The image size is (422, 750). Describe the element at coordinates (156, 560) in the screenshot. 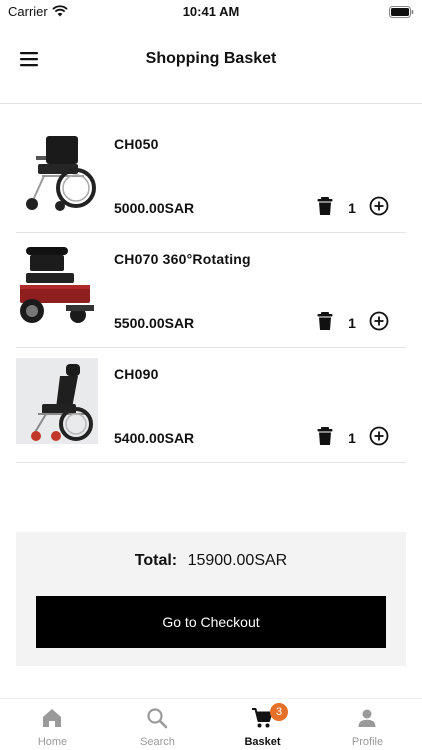

I see `total-label: Total:` at that location.